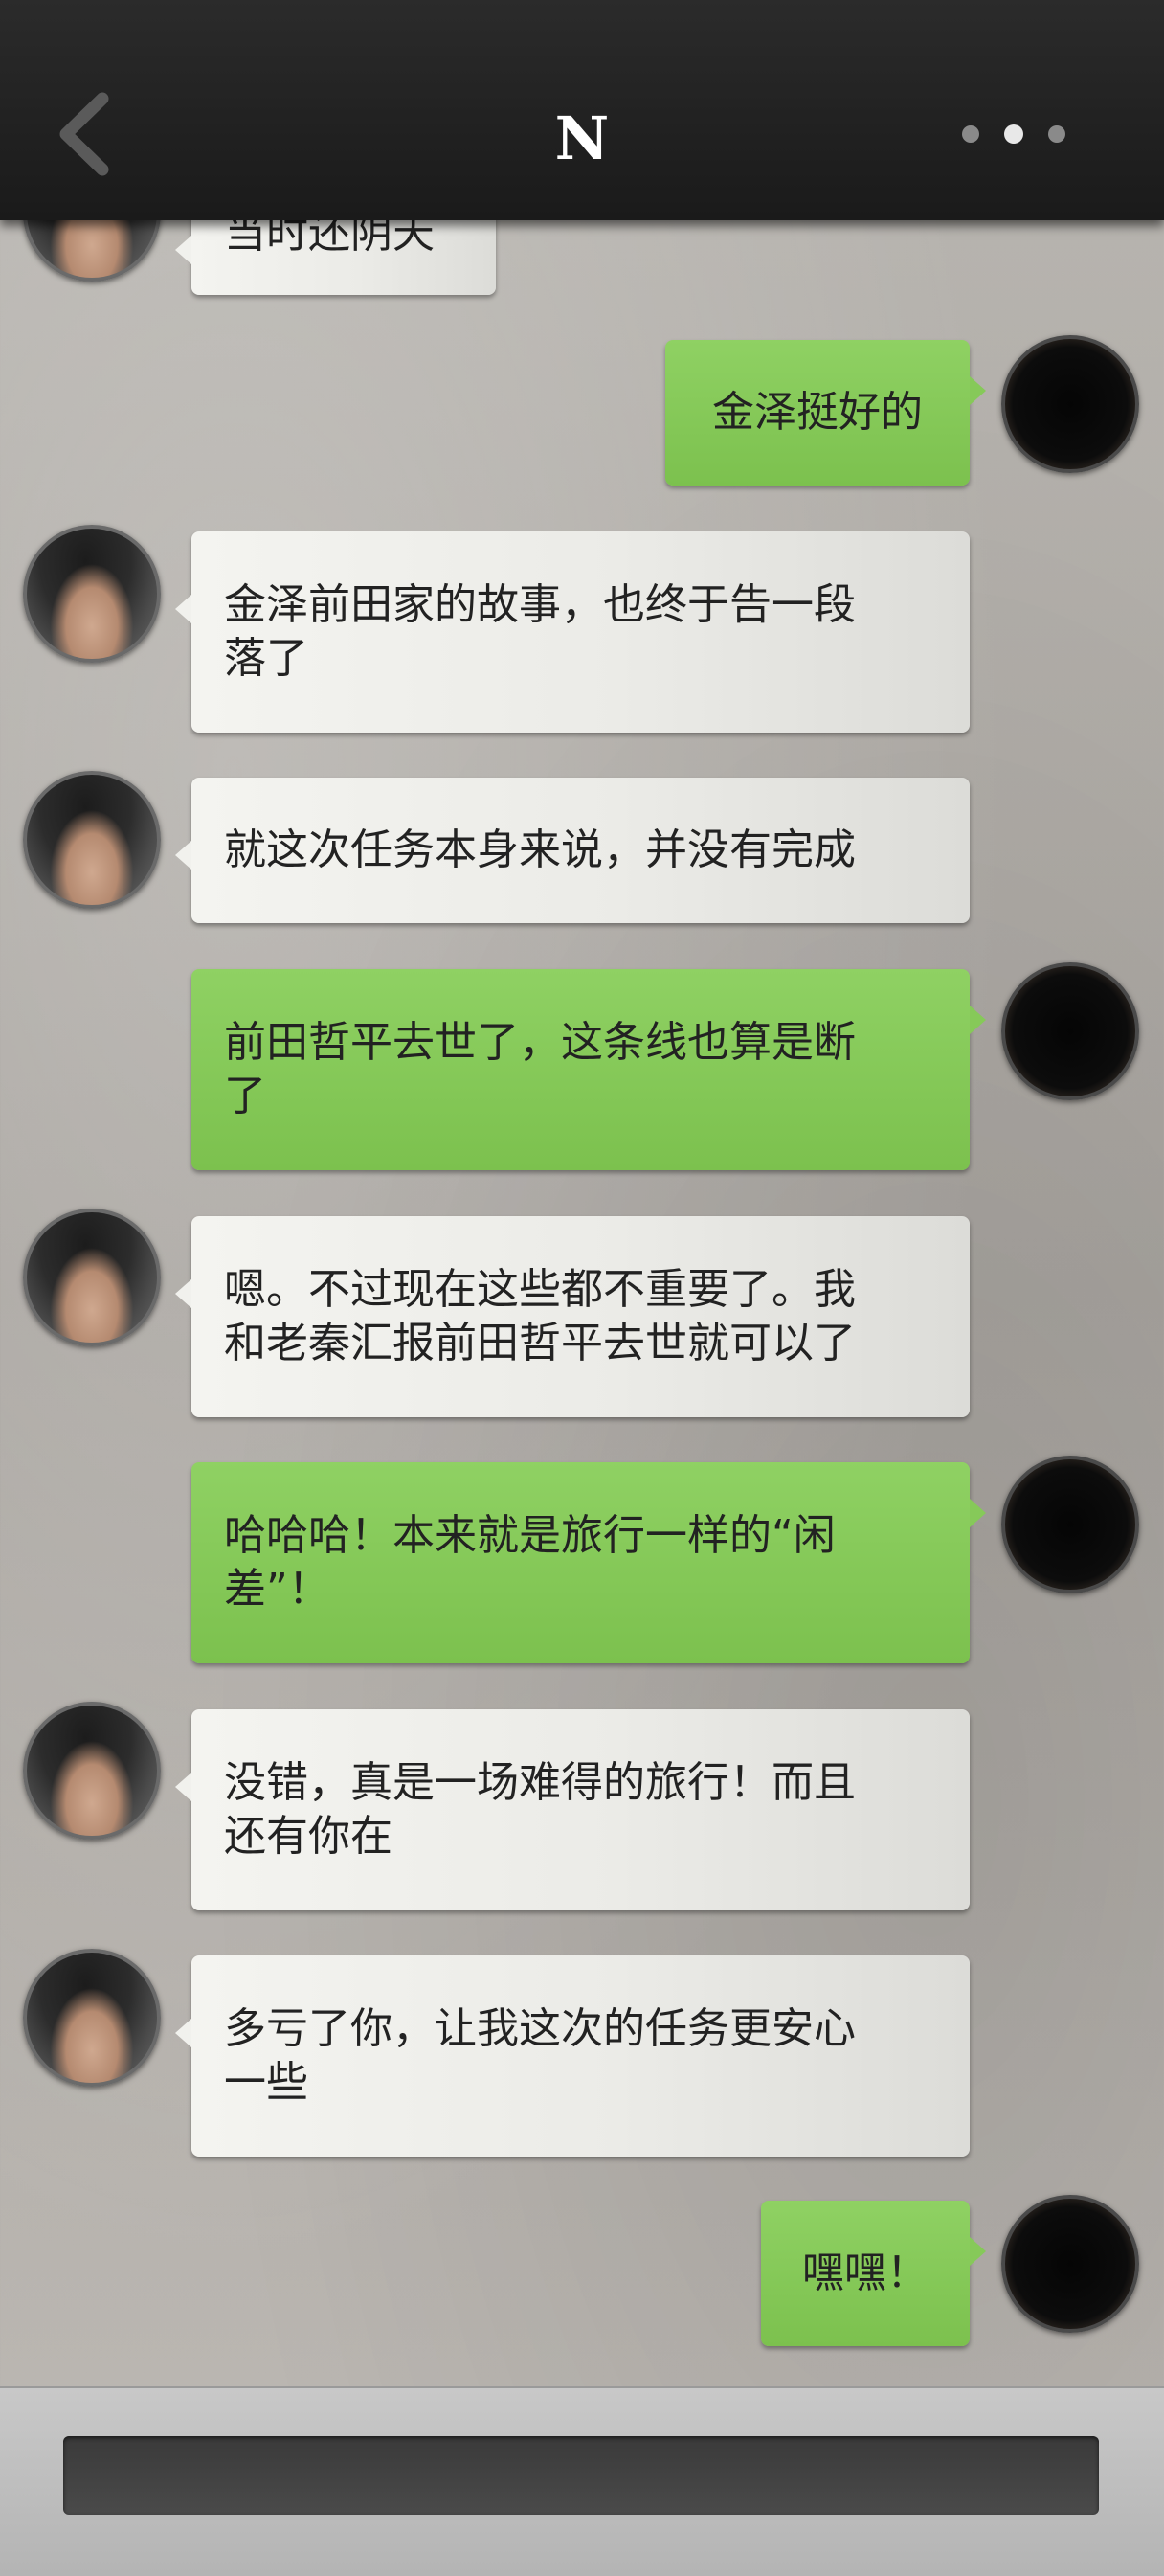 This screenshot has width=1164, height=2576. What do you see at coordinates (540, 2028) in the screenshot?
I see `message-text-line: 多亏了你，让我这次的任务更安心` at bounding box center [540, 2028].